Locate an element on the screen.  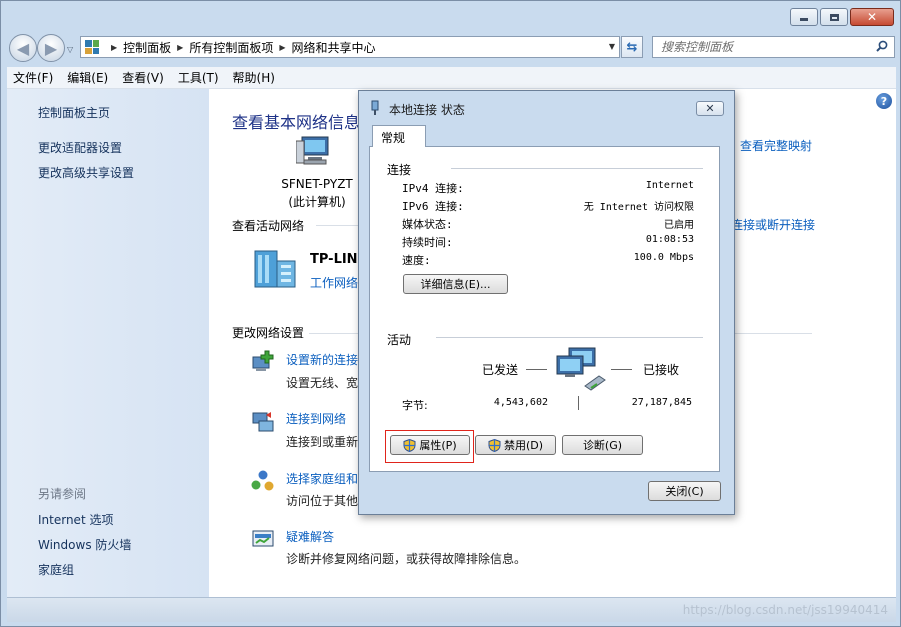
breadcrumb-control-panel: 控制面板 is located at coordinates (147, 47).